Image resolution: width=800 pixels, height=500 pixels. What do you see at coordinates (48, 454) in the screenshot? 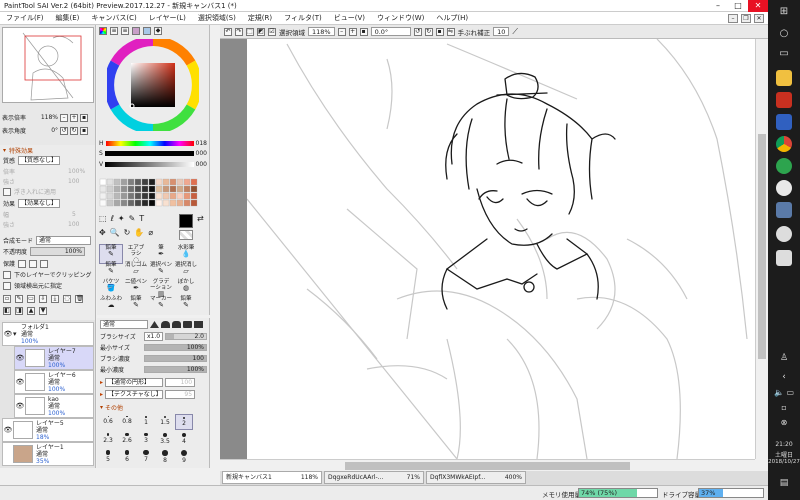
I see `layer-layer1: レイヤー1 通常 35%` at bounding box center [48, 454].